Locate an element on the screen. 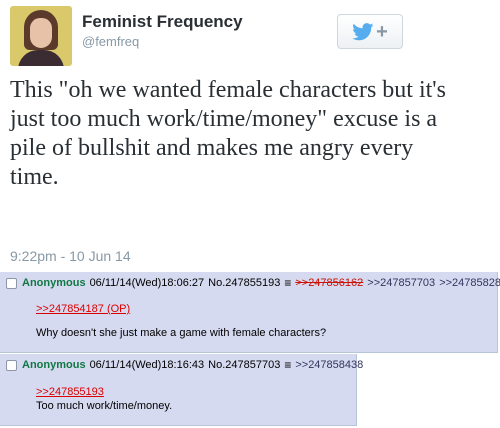 This screenshot has width=500, height=428. post-comment: Too much work/time/money. is located at coordinates (104, 406).